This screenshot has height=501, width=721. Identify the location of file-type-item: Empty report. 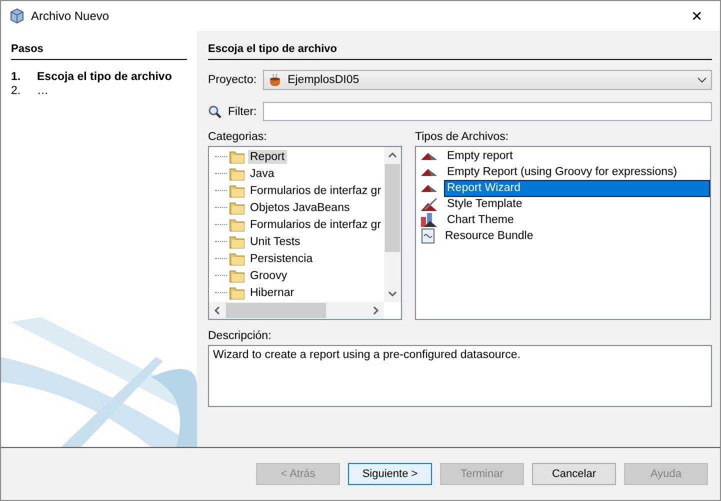
(577, 156).